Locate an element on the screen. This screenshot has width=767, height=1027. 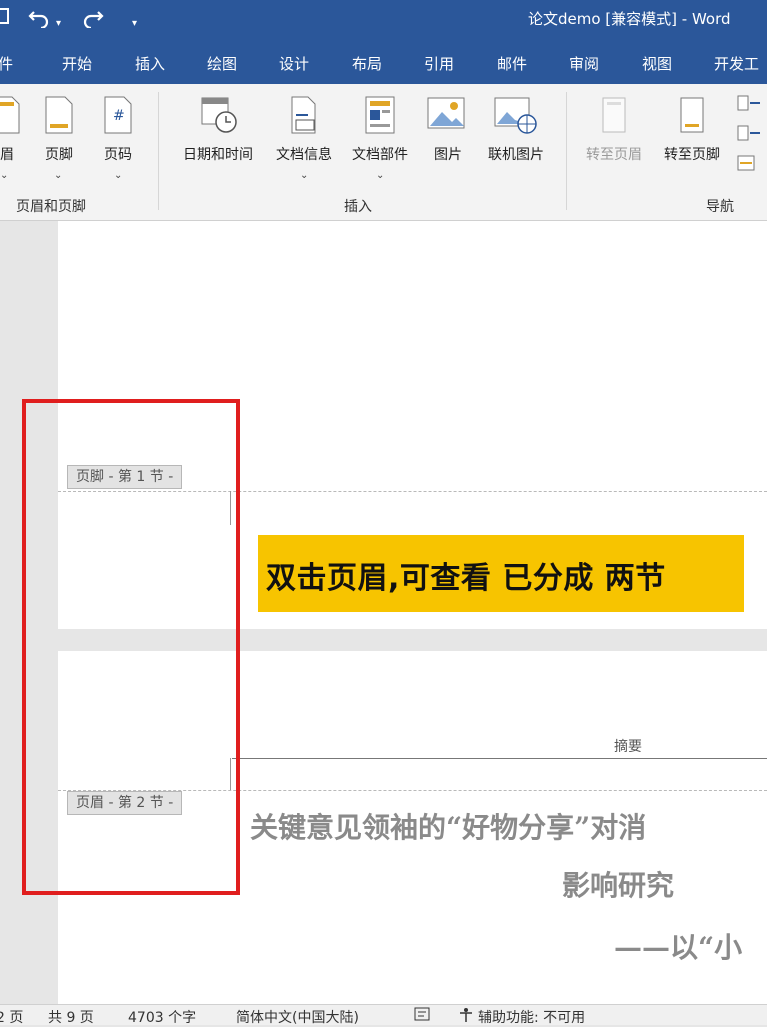
callout-banner: 双击页眉,可查看 已分成 两节 is located at coordinates (501, 573).